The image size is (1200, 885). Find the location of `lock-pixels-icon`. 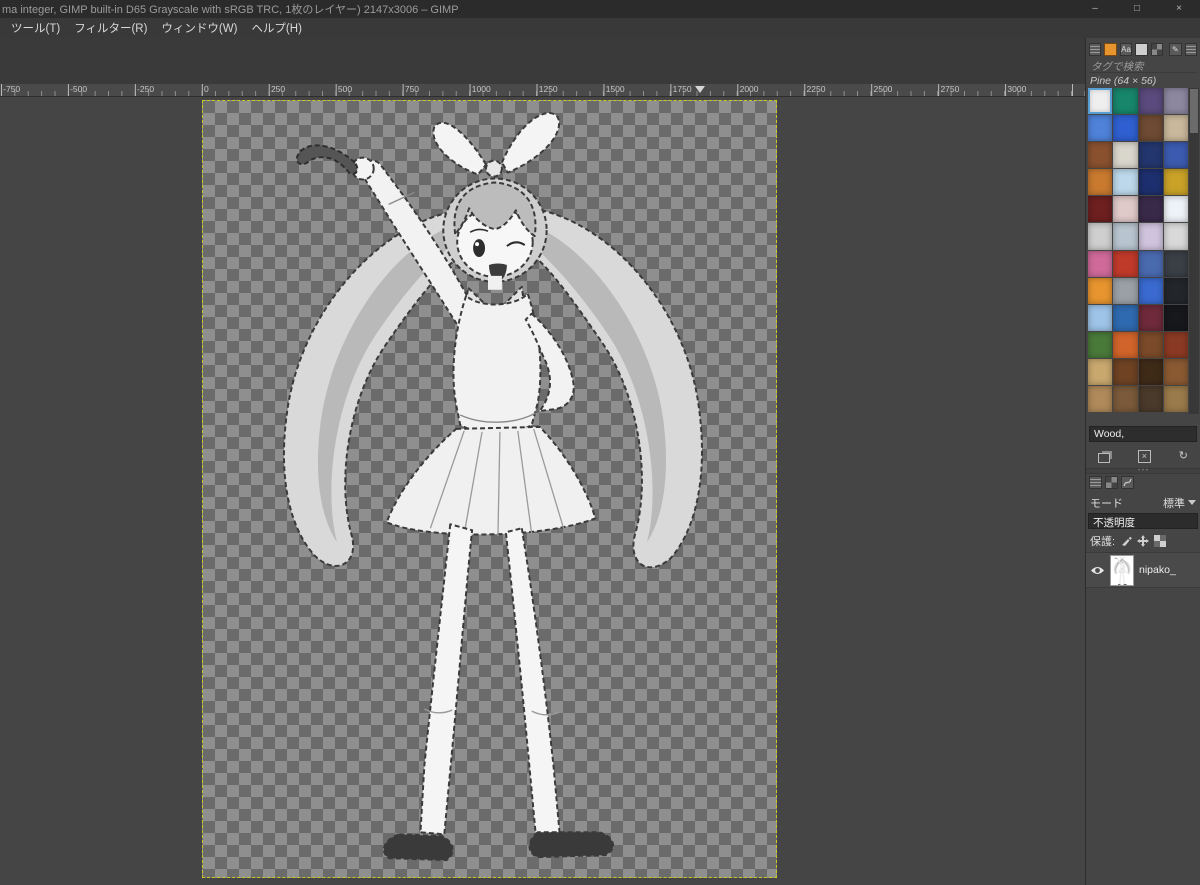

lock-pixels-icon is located at coordinates (1126, 541).